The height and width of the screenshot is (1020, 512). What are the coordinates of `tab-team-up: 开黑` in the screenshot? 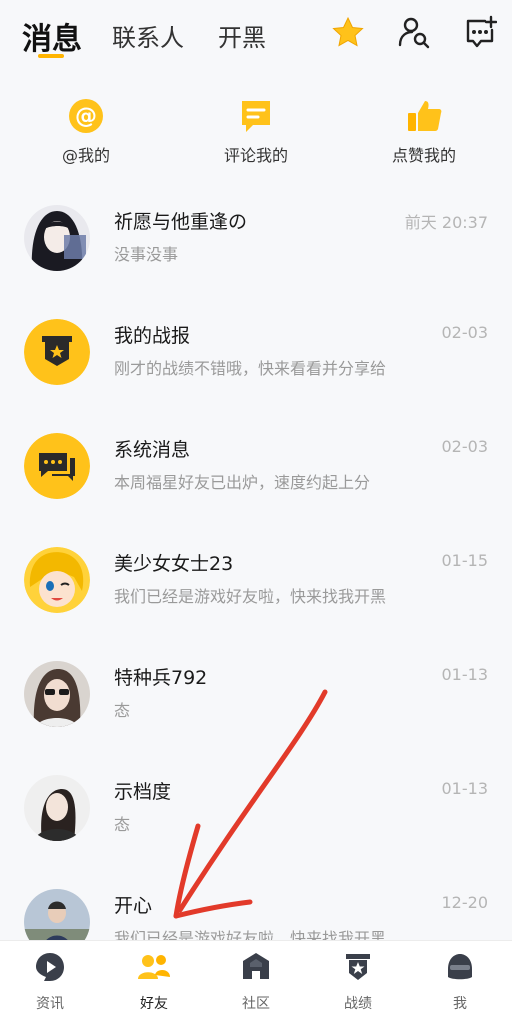 It's located at (242, 35).